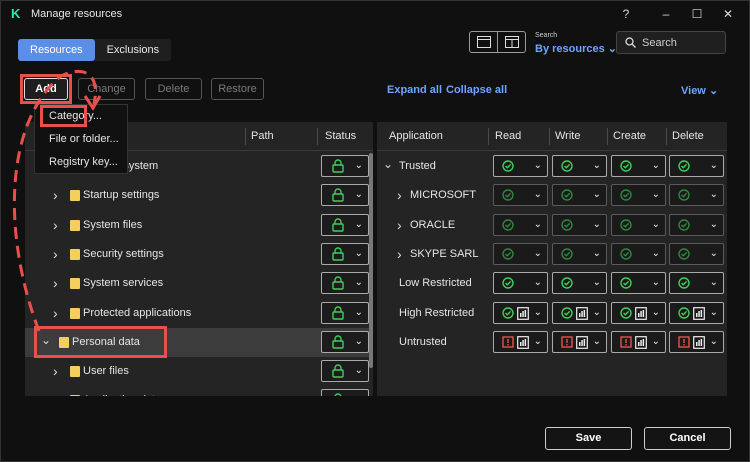 The width and height of the screenshot is (750, 462). I want to click on save-button: Save, so click(588, 438).